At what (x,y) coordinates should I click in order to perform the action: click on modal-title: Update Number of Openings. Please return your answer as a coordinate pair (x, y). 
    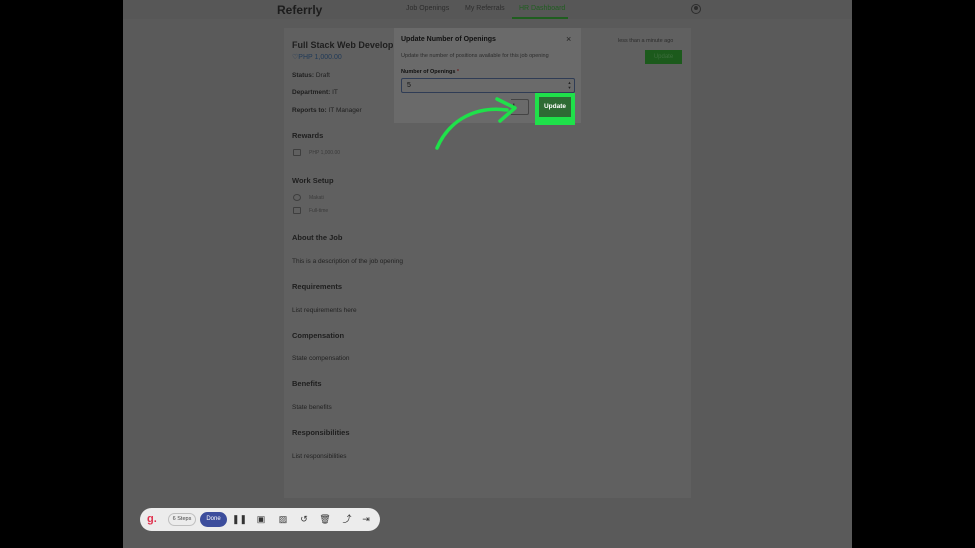
    Looking at the image, I should click on (448, 39).